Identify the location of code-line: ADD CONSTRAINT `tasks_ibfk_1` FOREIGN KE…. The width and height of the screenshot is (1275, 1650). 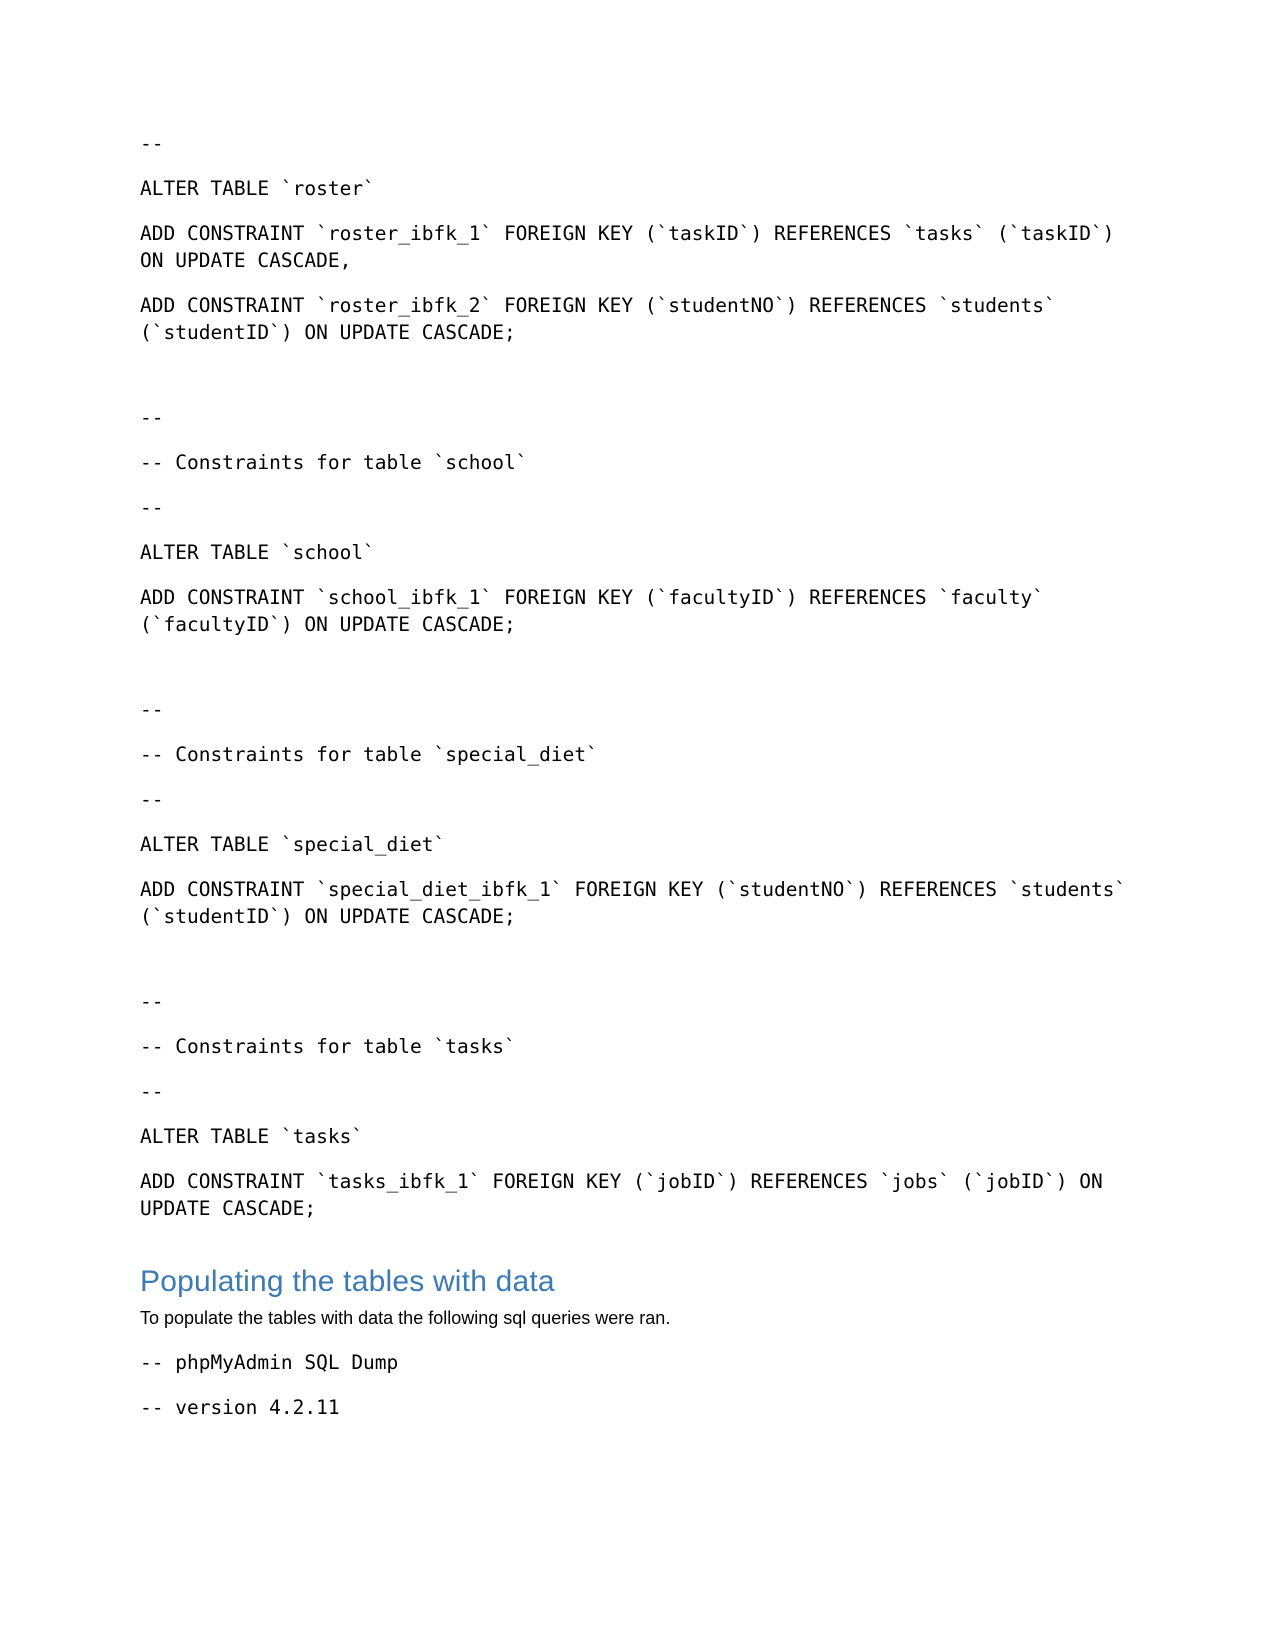
(627, 1195).